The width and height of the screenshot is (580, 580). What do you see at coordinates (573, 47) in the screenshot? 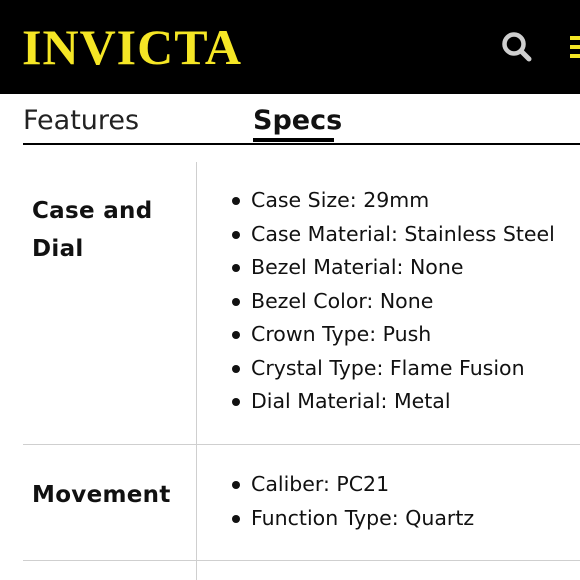
I see `menu-button` at bounding box center [573, 47].